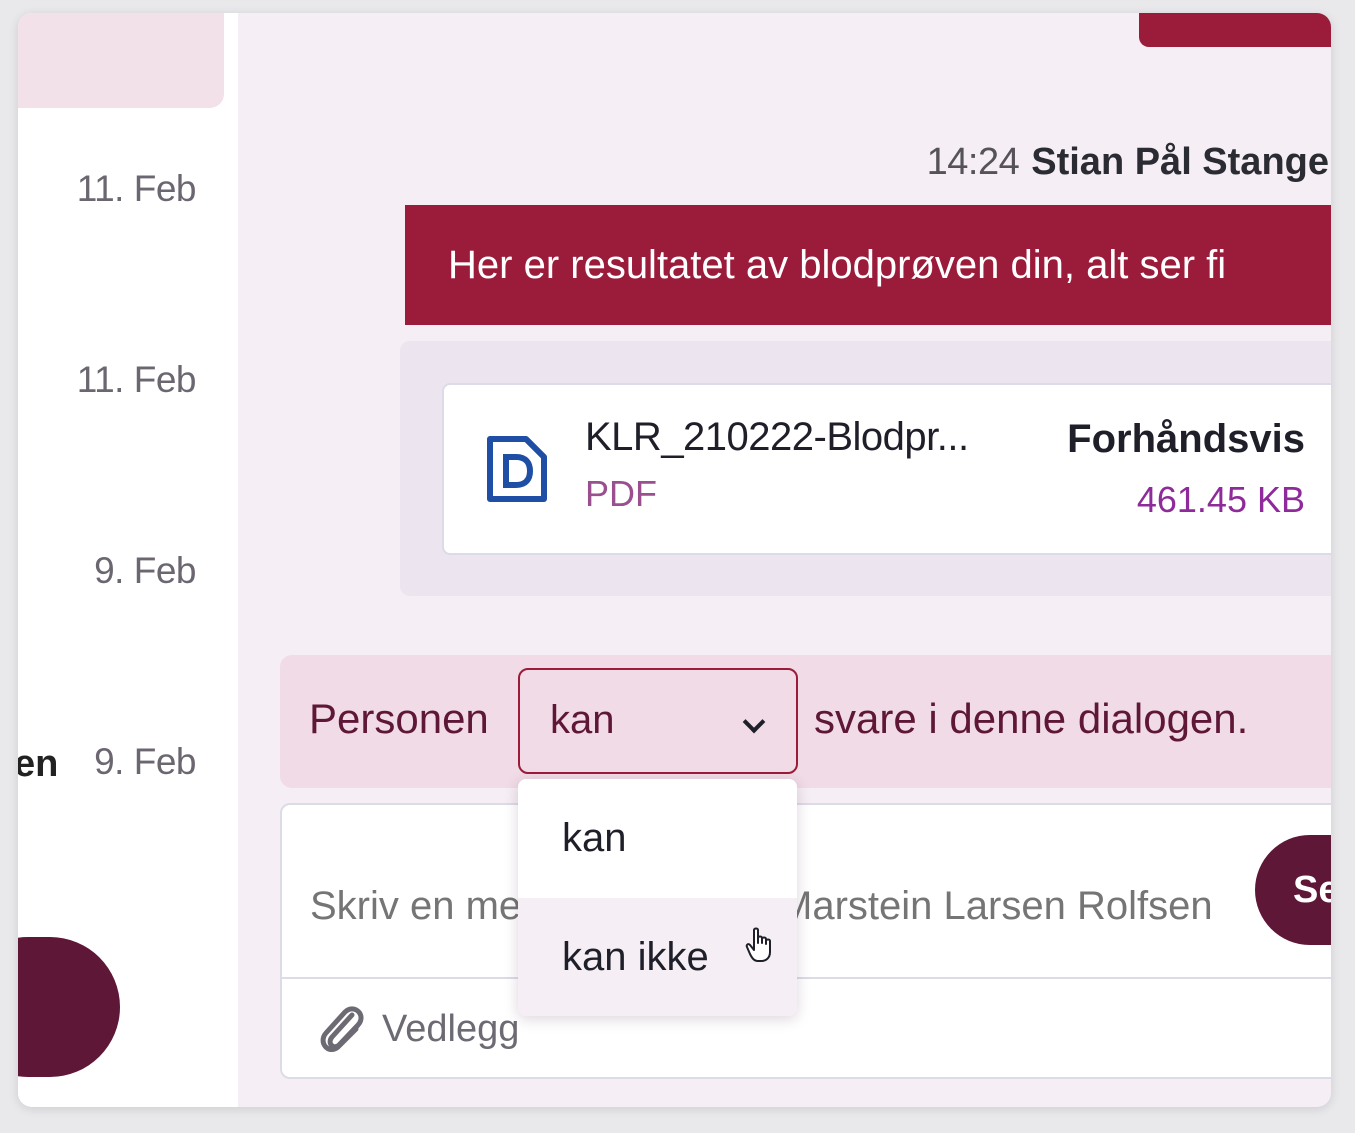 This screenshot has height=1133, width=1355. I want to click on dropdown-option-kan: kan, so click(657, 838).